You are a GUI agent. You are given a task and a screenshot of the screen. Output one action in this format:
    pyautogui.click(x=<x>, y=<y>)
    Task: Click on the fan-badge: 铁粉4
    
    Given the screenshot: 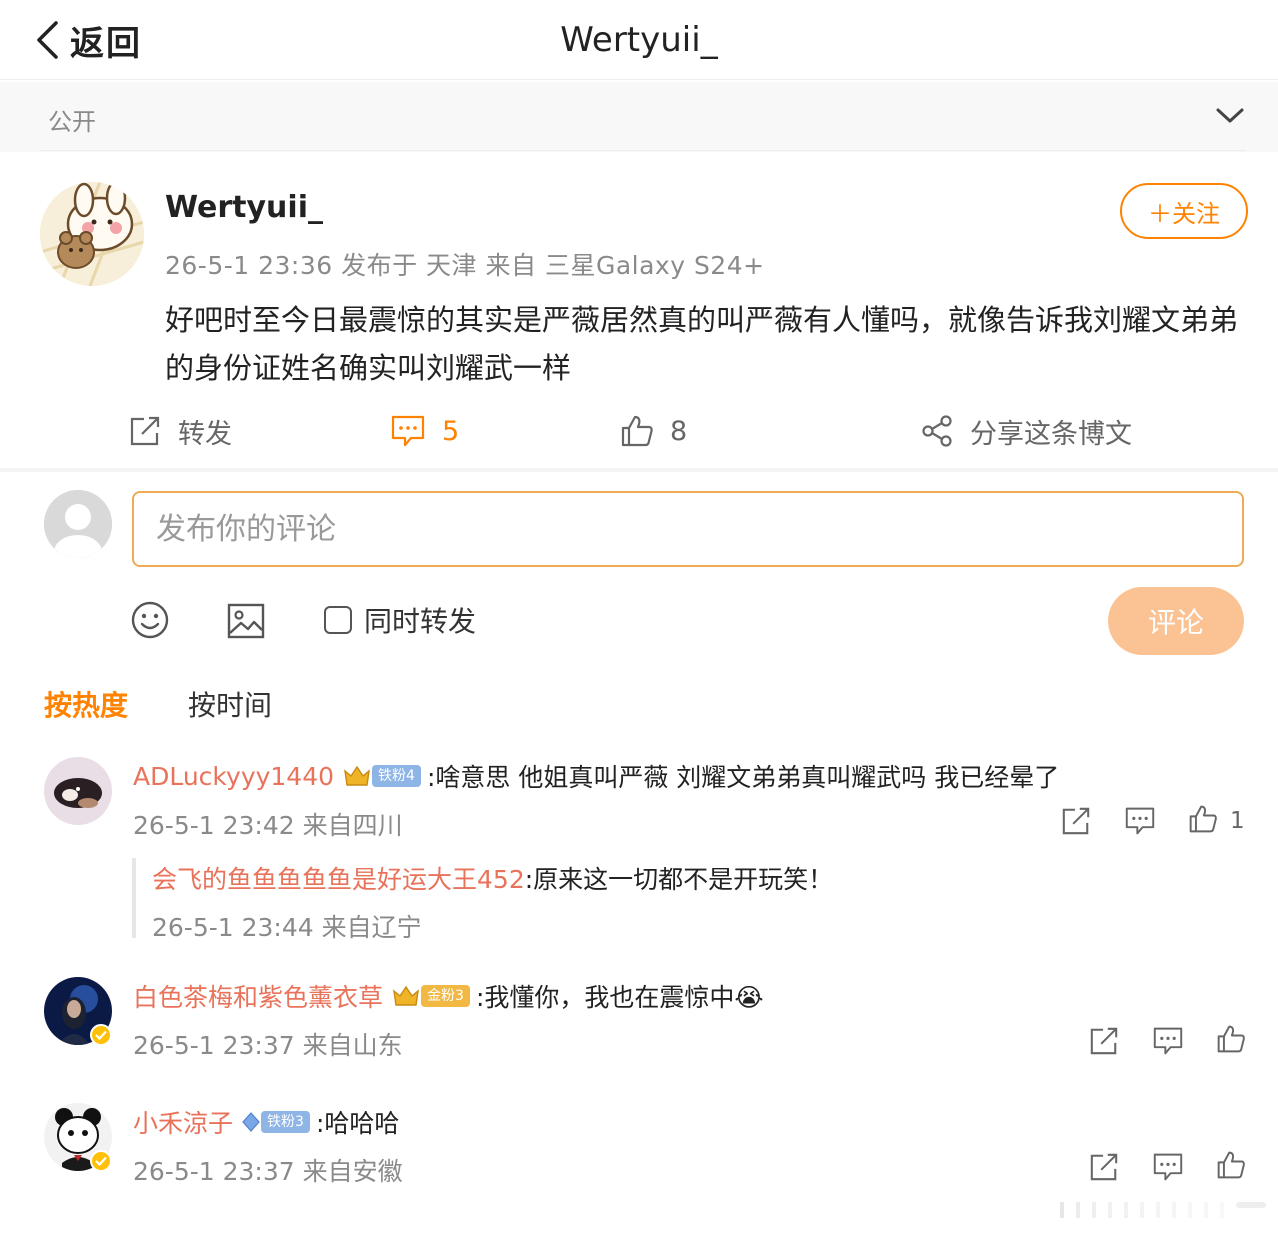 What is the action you would take?
    pyautogui.click(x=381, y=776)
    